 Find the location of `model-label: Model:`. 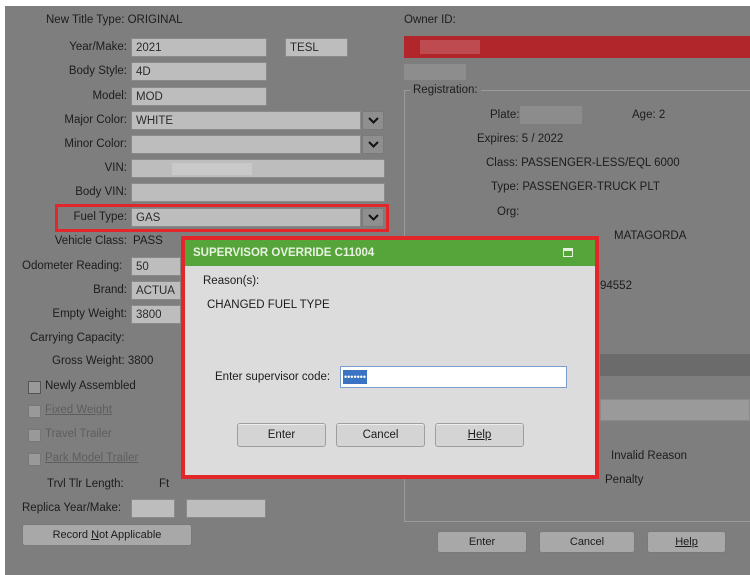

model-label: Model: is located at coordinates (109, 96).